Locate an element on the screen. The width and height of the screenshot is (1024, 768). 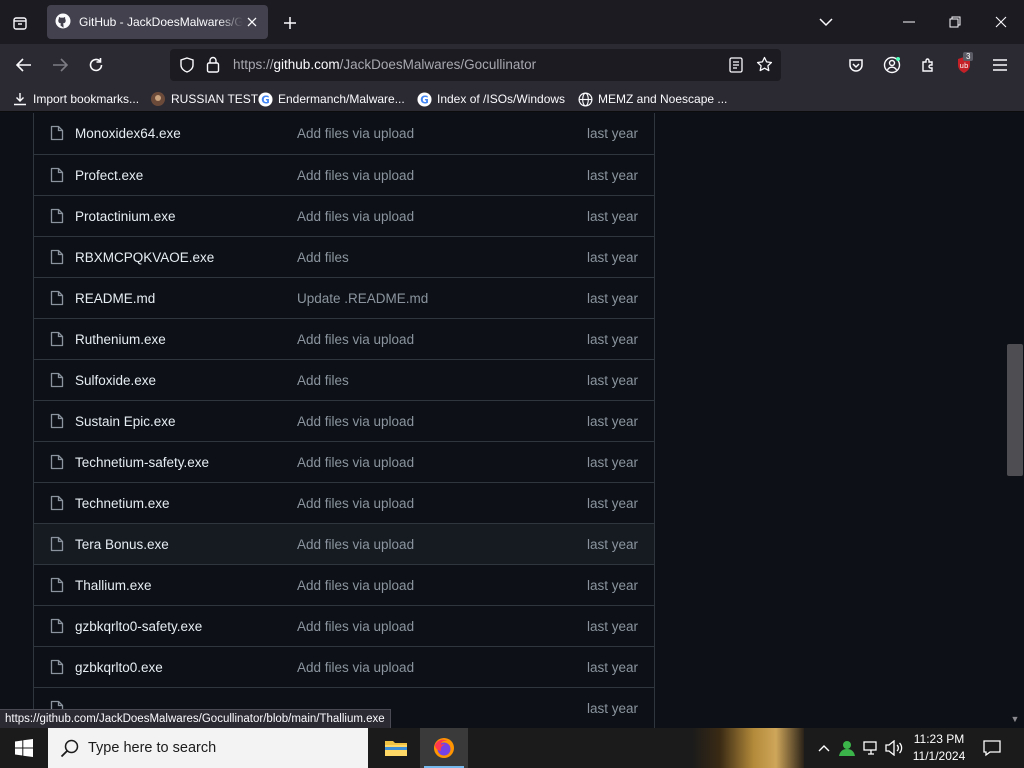
file-explorer-icon is located at coordinates (396, 748).